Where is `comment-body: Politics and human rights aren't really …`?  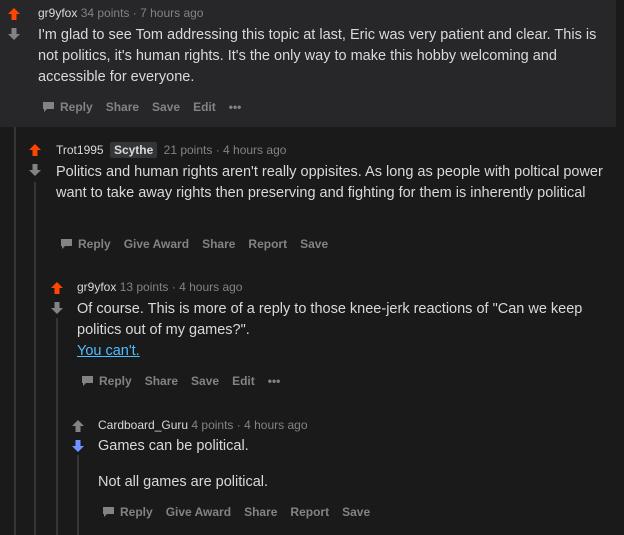 comment-body: Politics and human rights aren't really … is located at coordinates (334, 183).